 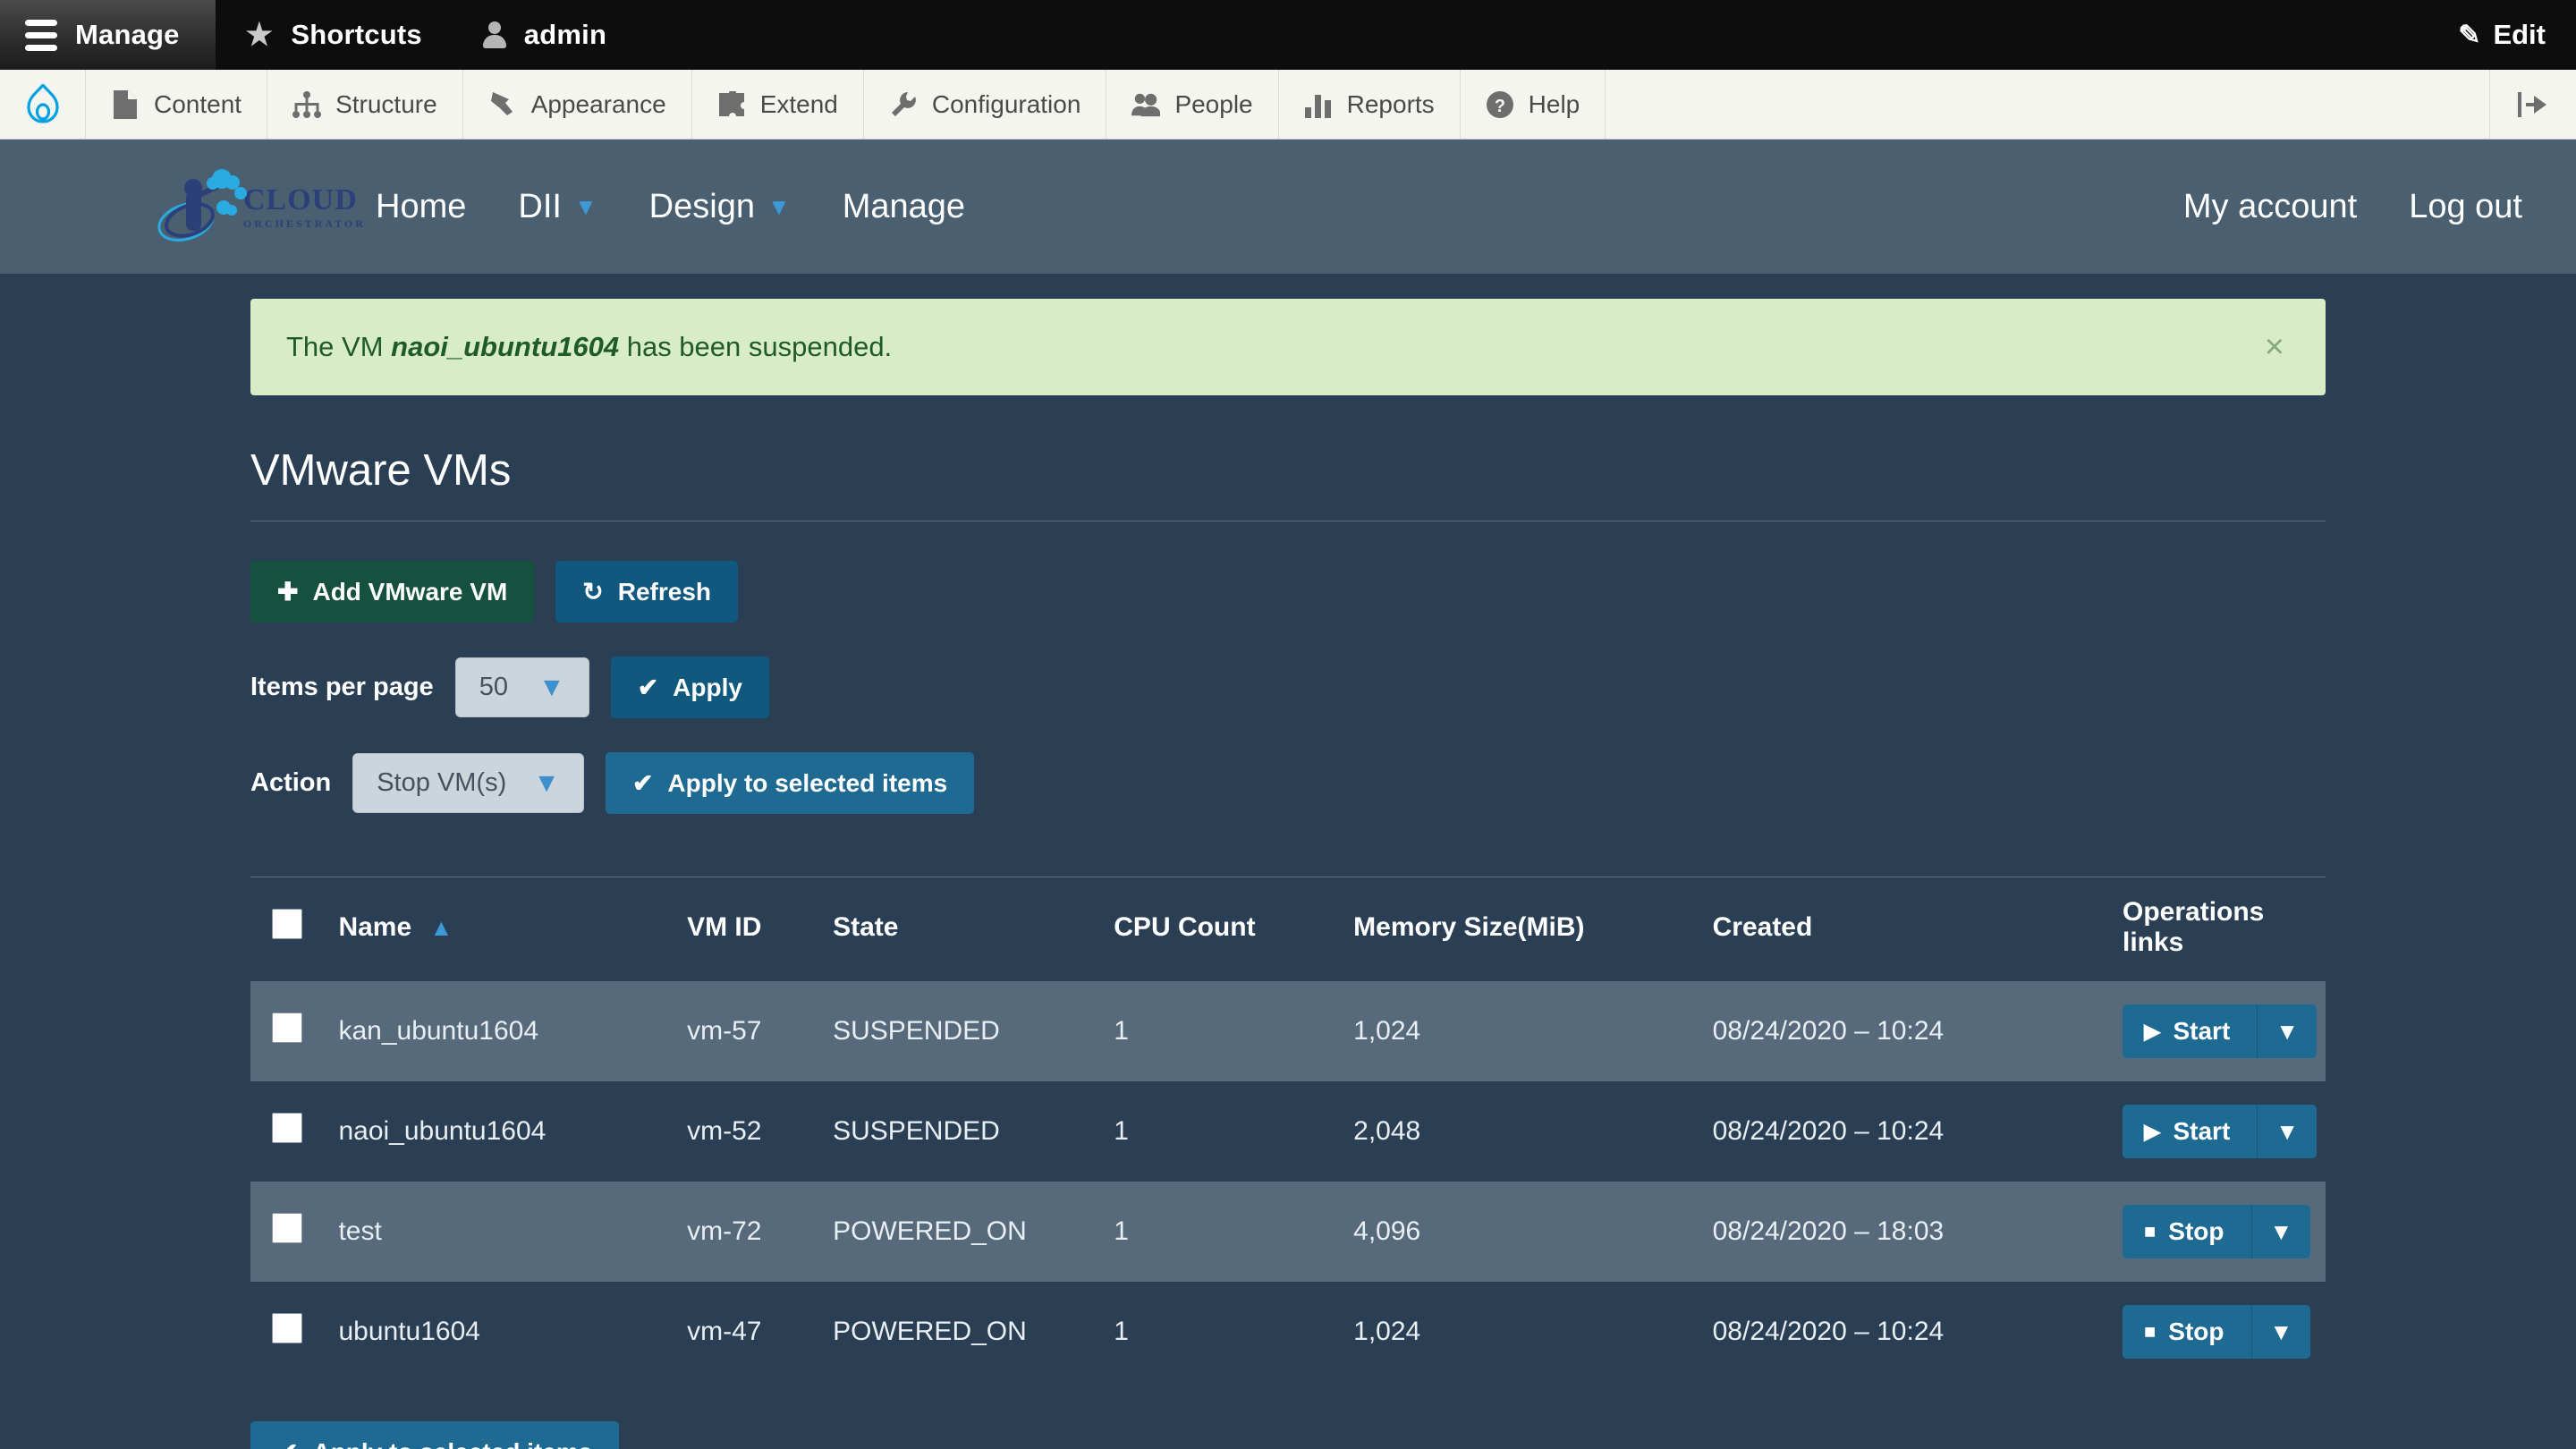 I want to click on cell-name: test, so click(x=360, y=1231).